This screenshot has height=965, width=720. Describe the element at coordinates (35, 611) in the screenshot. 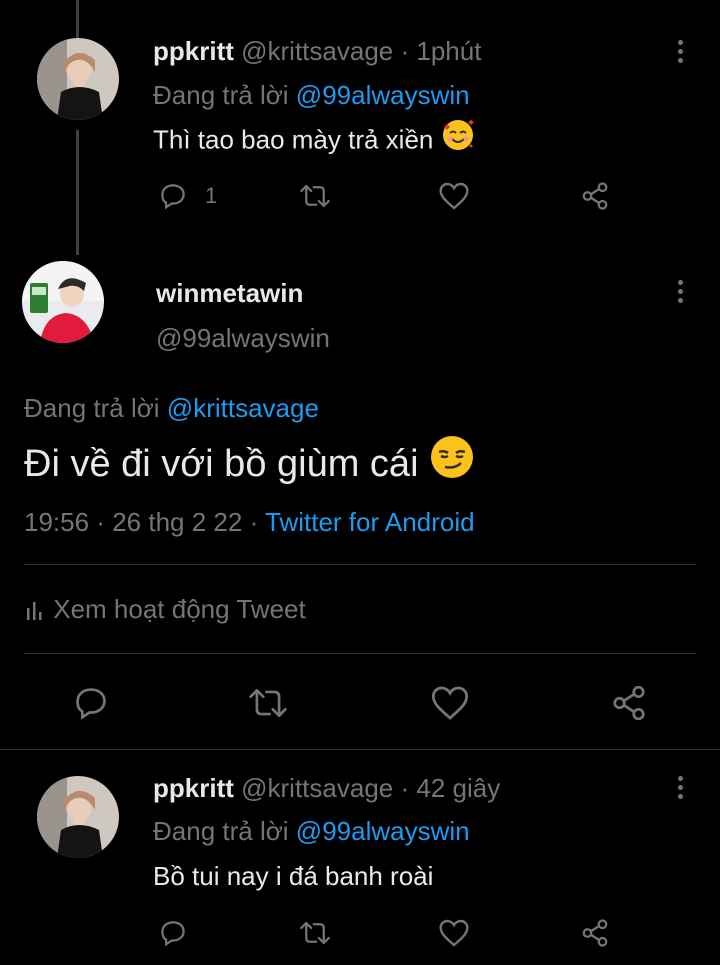

I see `analytics-icon` at that location.